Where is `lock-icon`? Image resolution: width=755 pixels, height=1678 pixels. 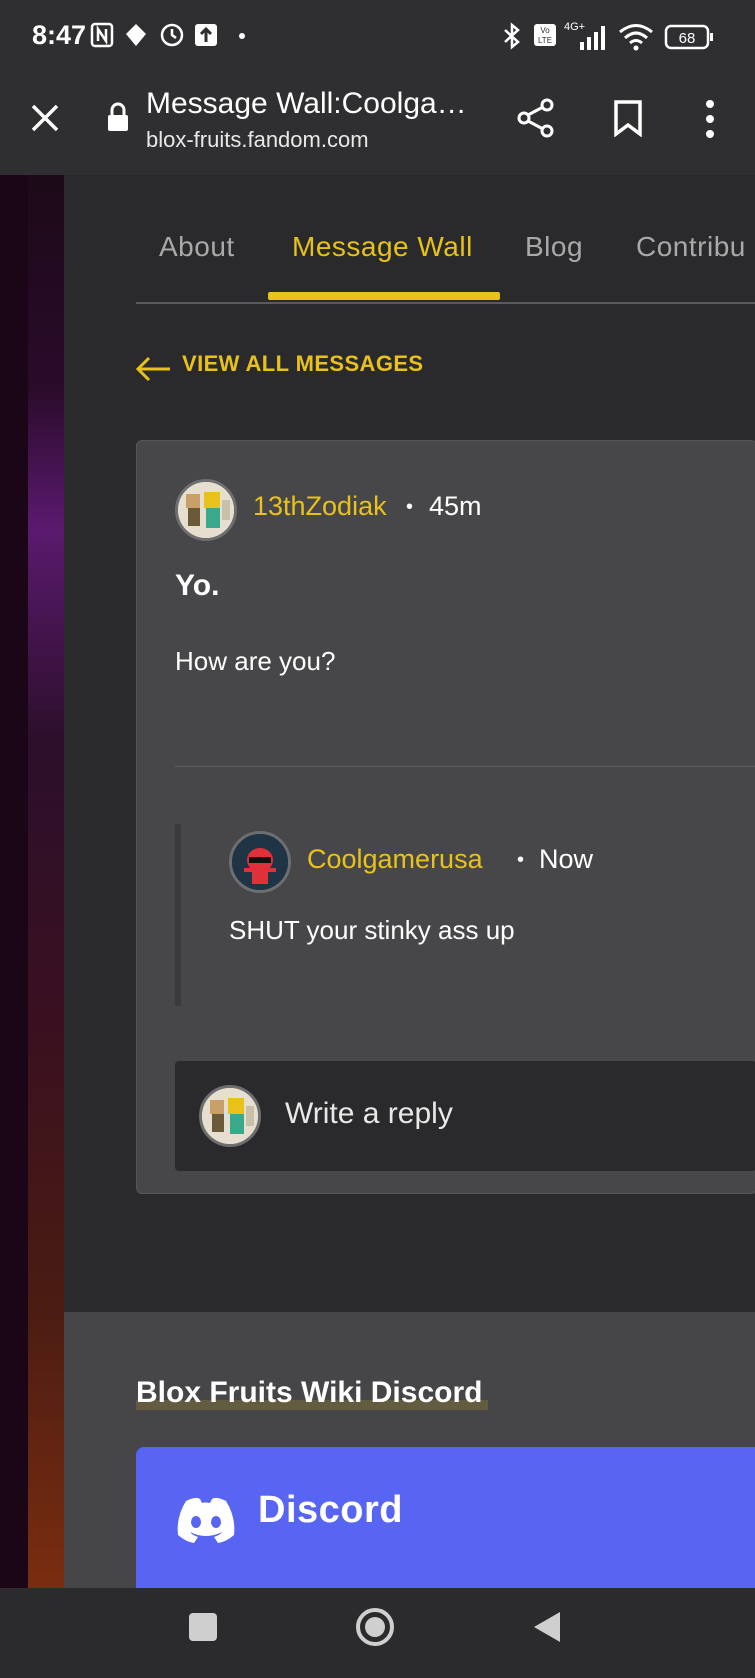
lock-icon is located at coordinates (118, 116).